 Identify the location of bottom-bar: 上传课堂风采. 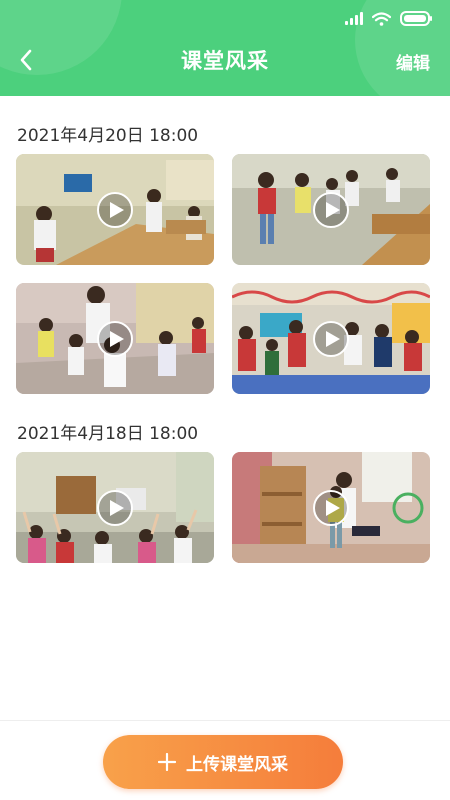
(225, 760).